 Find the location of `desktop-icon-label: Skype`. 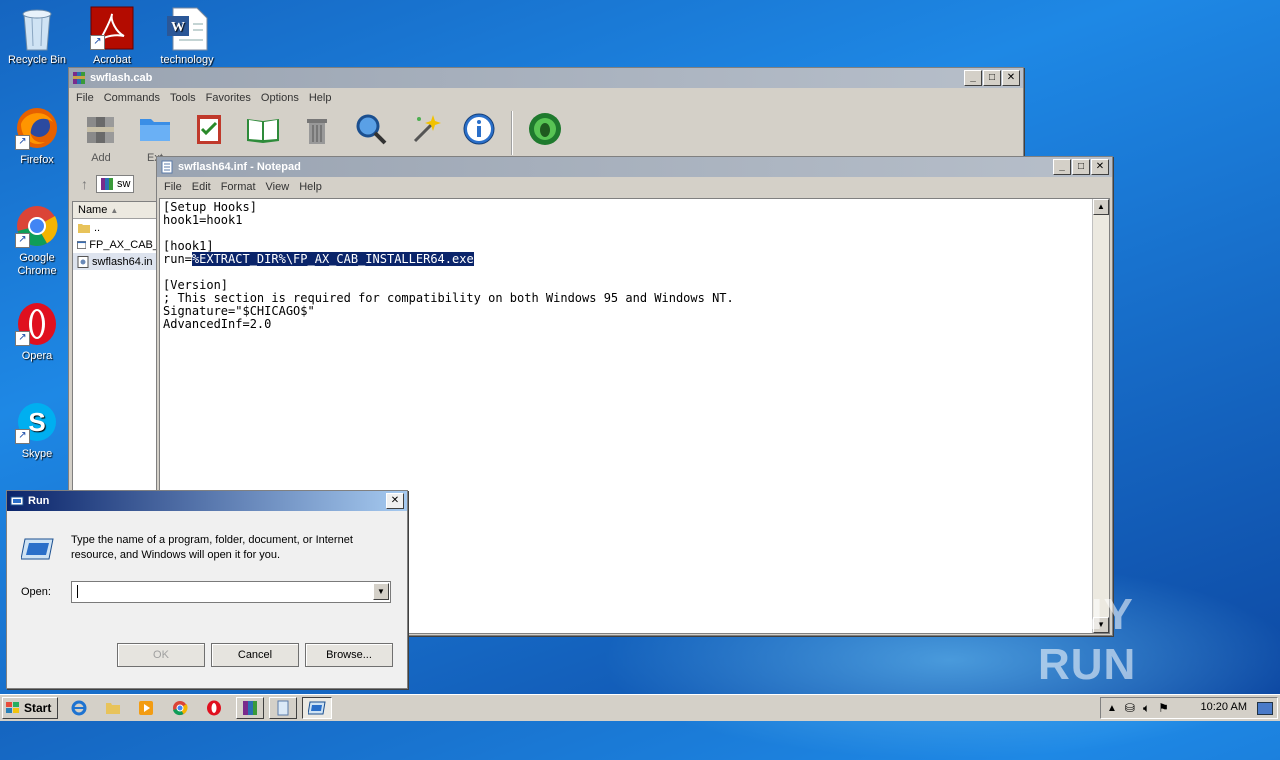

desktop-icon-label: Skype is located at coordinates (37, 454).